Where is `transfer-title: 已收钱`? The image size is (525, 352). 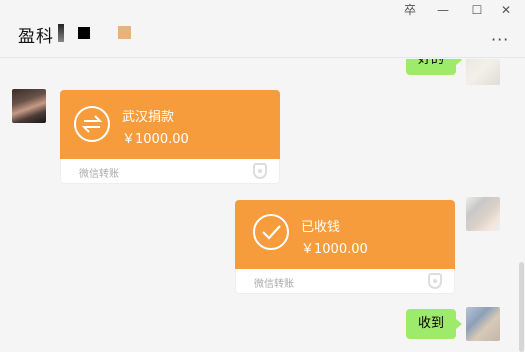 transfer-title: 已收钱 is located at coordinates (321, 227).